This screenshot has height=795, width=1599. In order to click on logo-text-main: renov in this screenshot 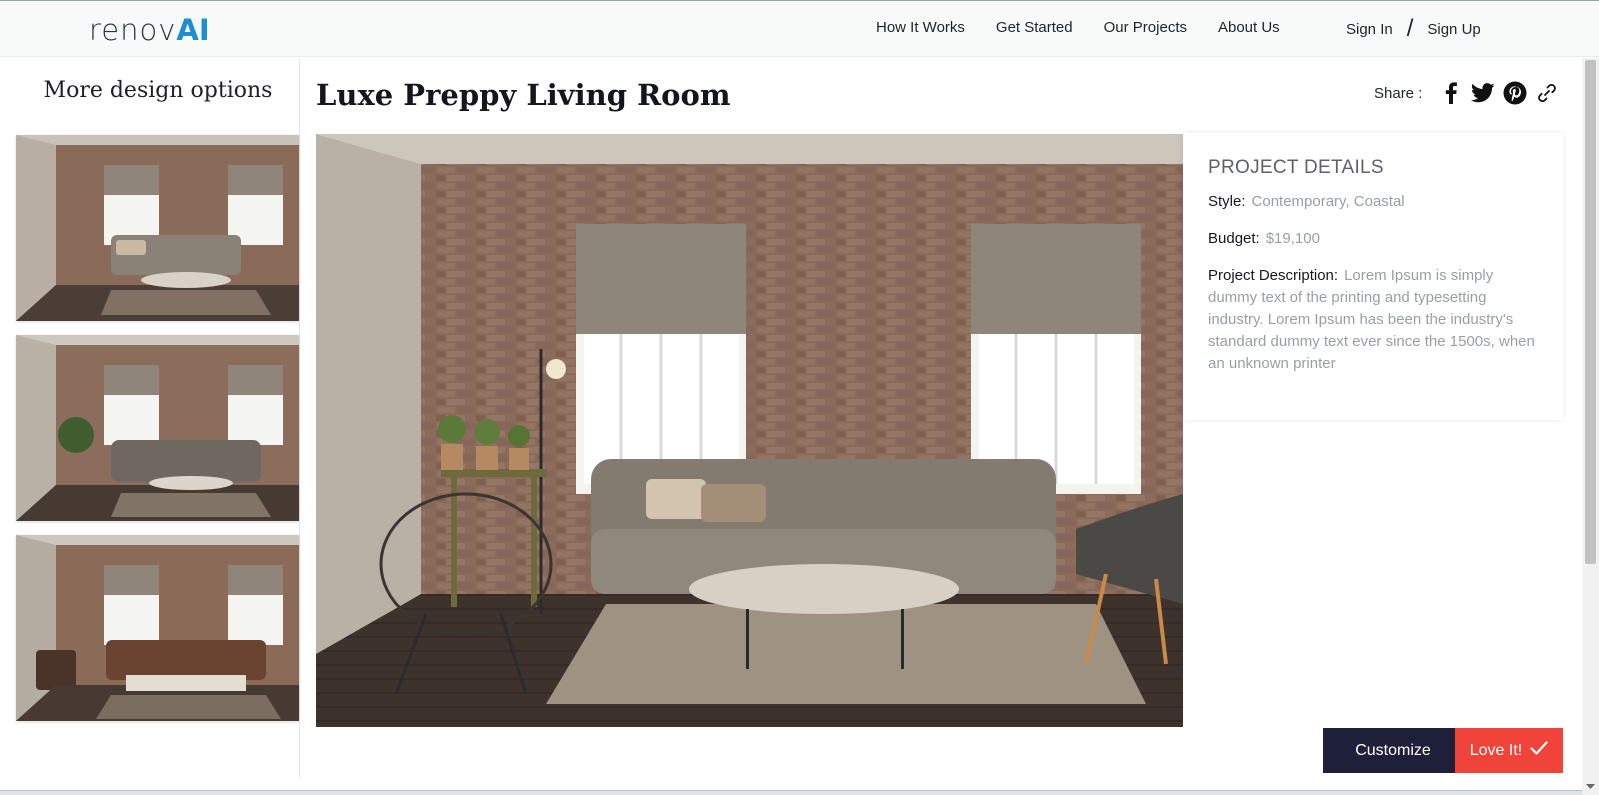, I will do `click(133, 30)`.